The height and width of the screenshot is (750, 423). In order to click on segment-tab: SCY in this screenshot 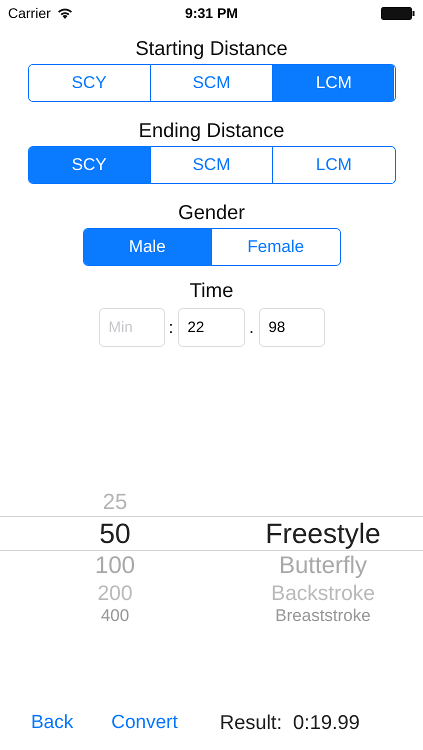, I will do `click(89, 165)`.